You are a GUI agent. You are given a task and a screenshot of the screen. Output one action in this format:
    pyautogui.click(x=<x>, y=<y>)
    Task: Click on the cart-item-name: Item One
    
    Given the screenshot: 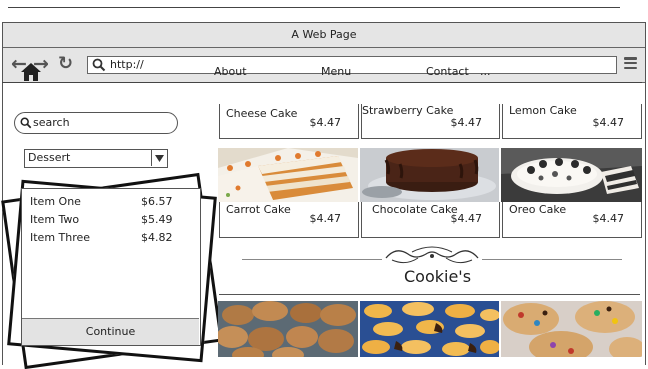 What is the action you would take?
    pyautogui.click(x=55, y=201)
    